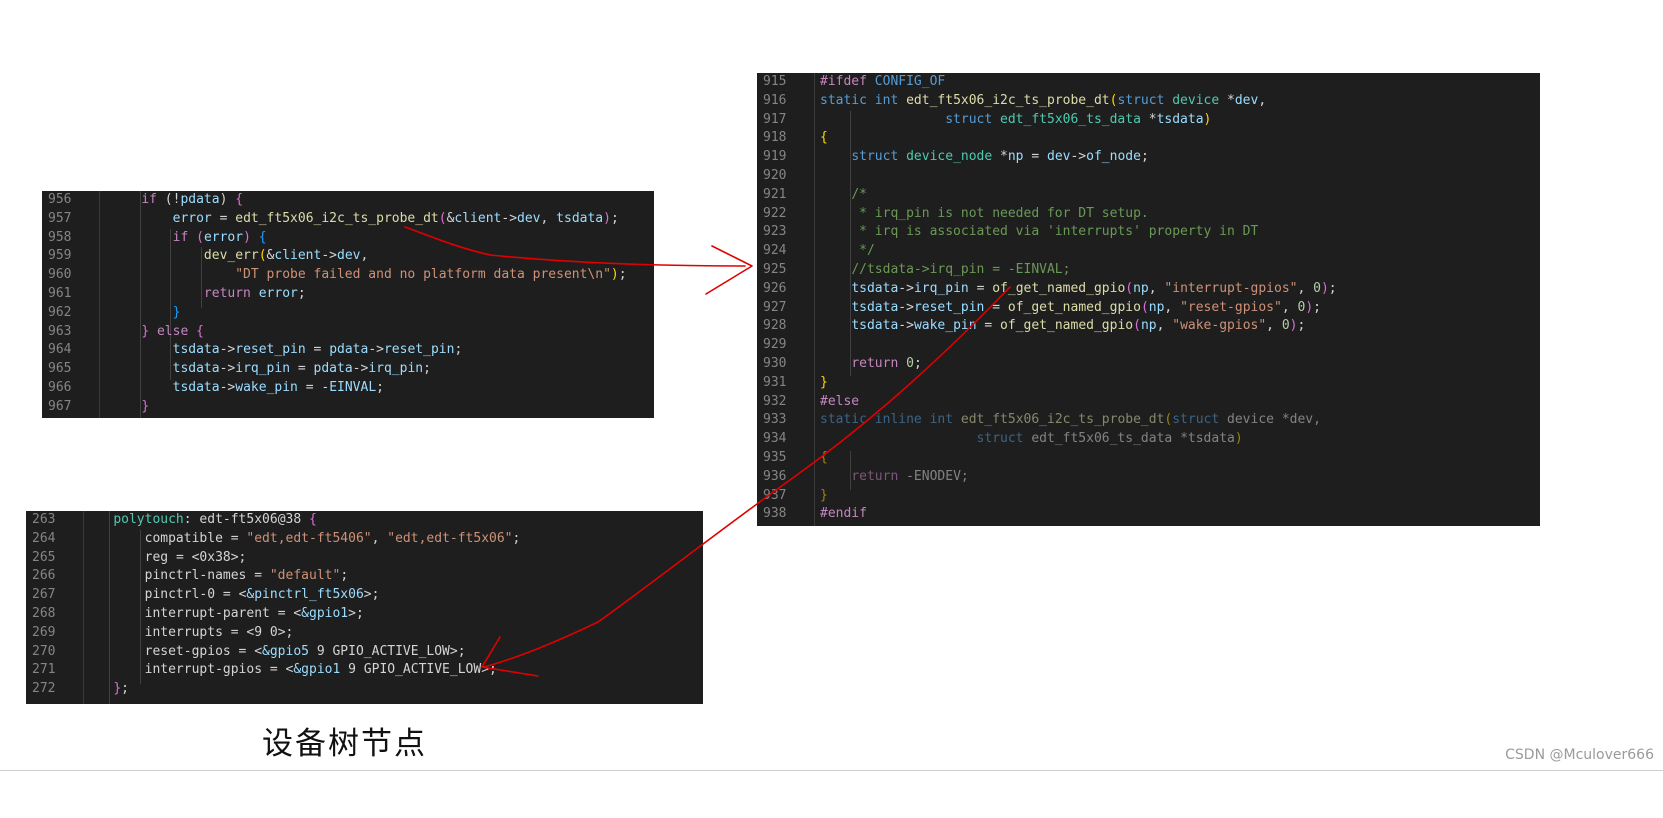 Image resolution: width=1663 pixels, height=818 pixels. Describe the element at coordinates (60, 275) in the screenshot. I see `line-number: 960` at that location.